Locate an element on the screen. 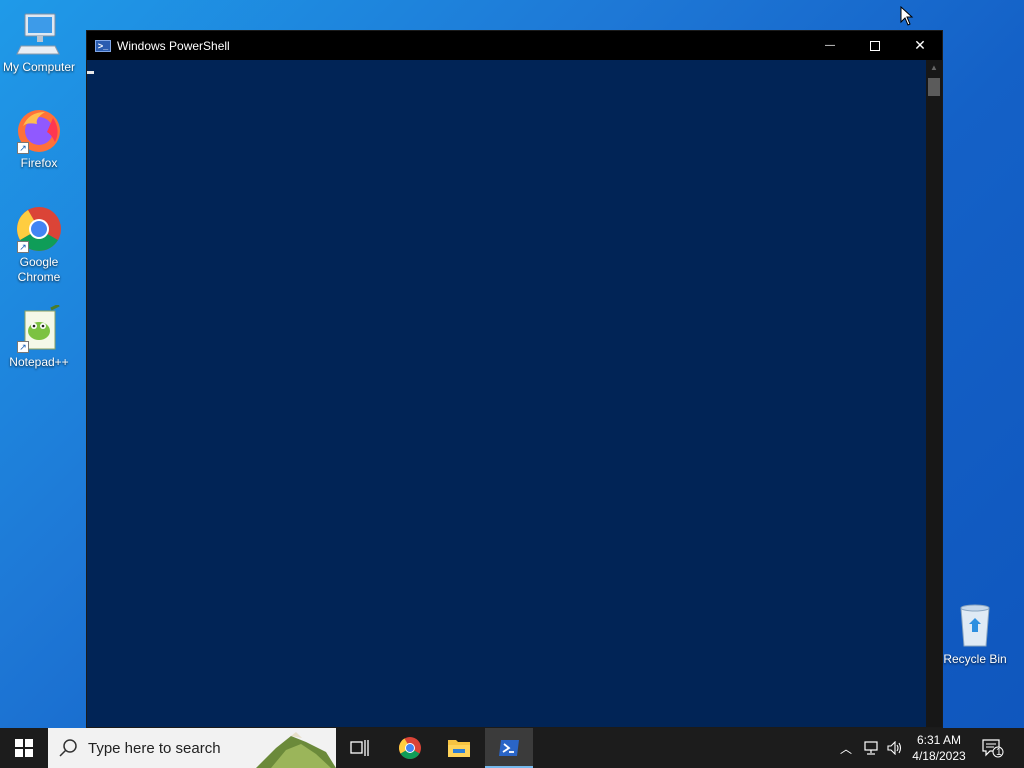 This screenshot has width=1024, height=768. show-hidden-icons-button: ︿ is located at coordinates (846, 748).